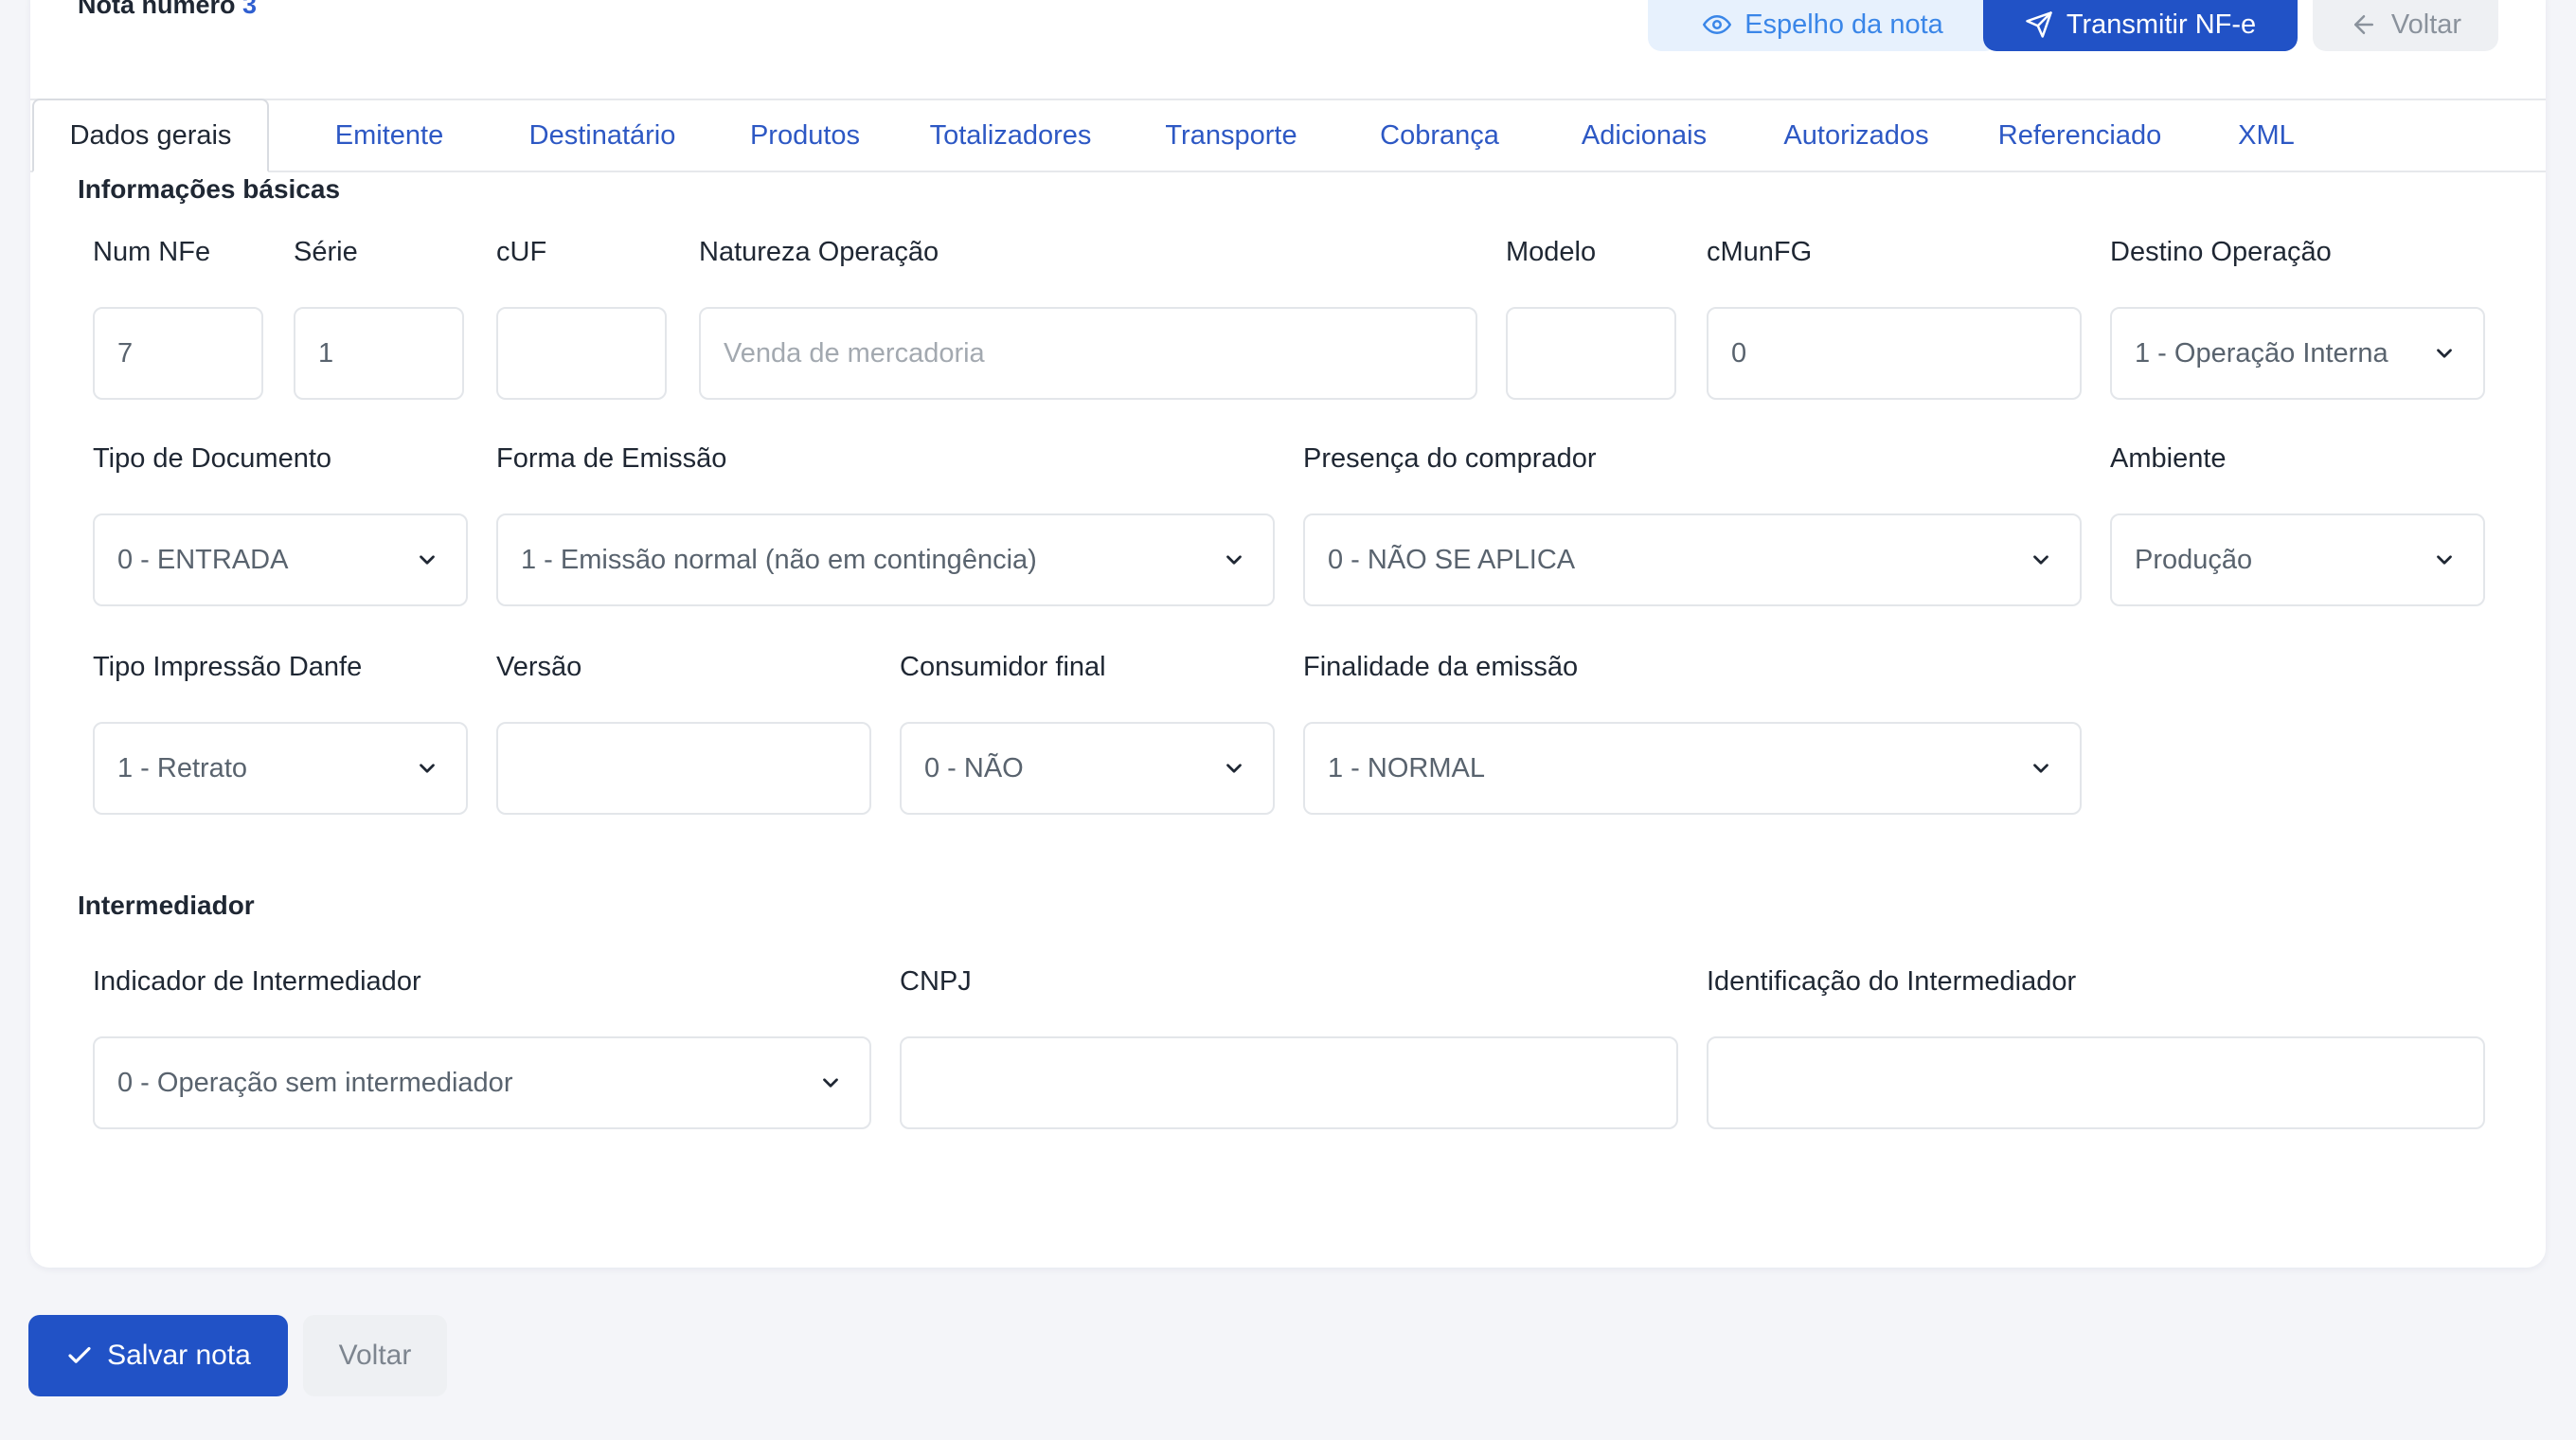 The image size is (2576, 1440). Describe the element at coordinates (1452, 559) in the screenshot. I see `presenca-value: 0 - NÃO SE APLICA` at that location.